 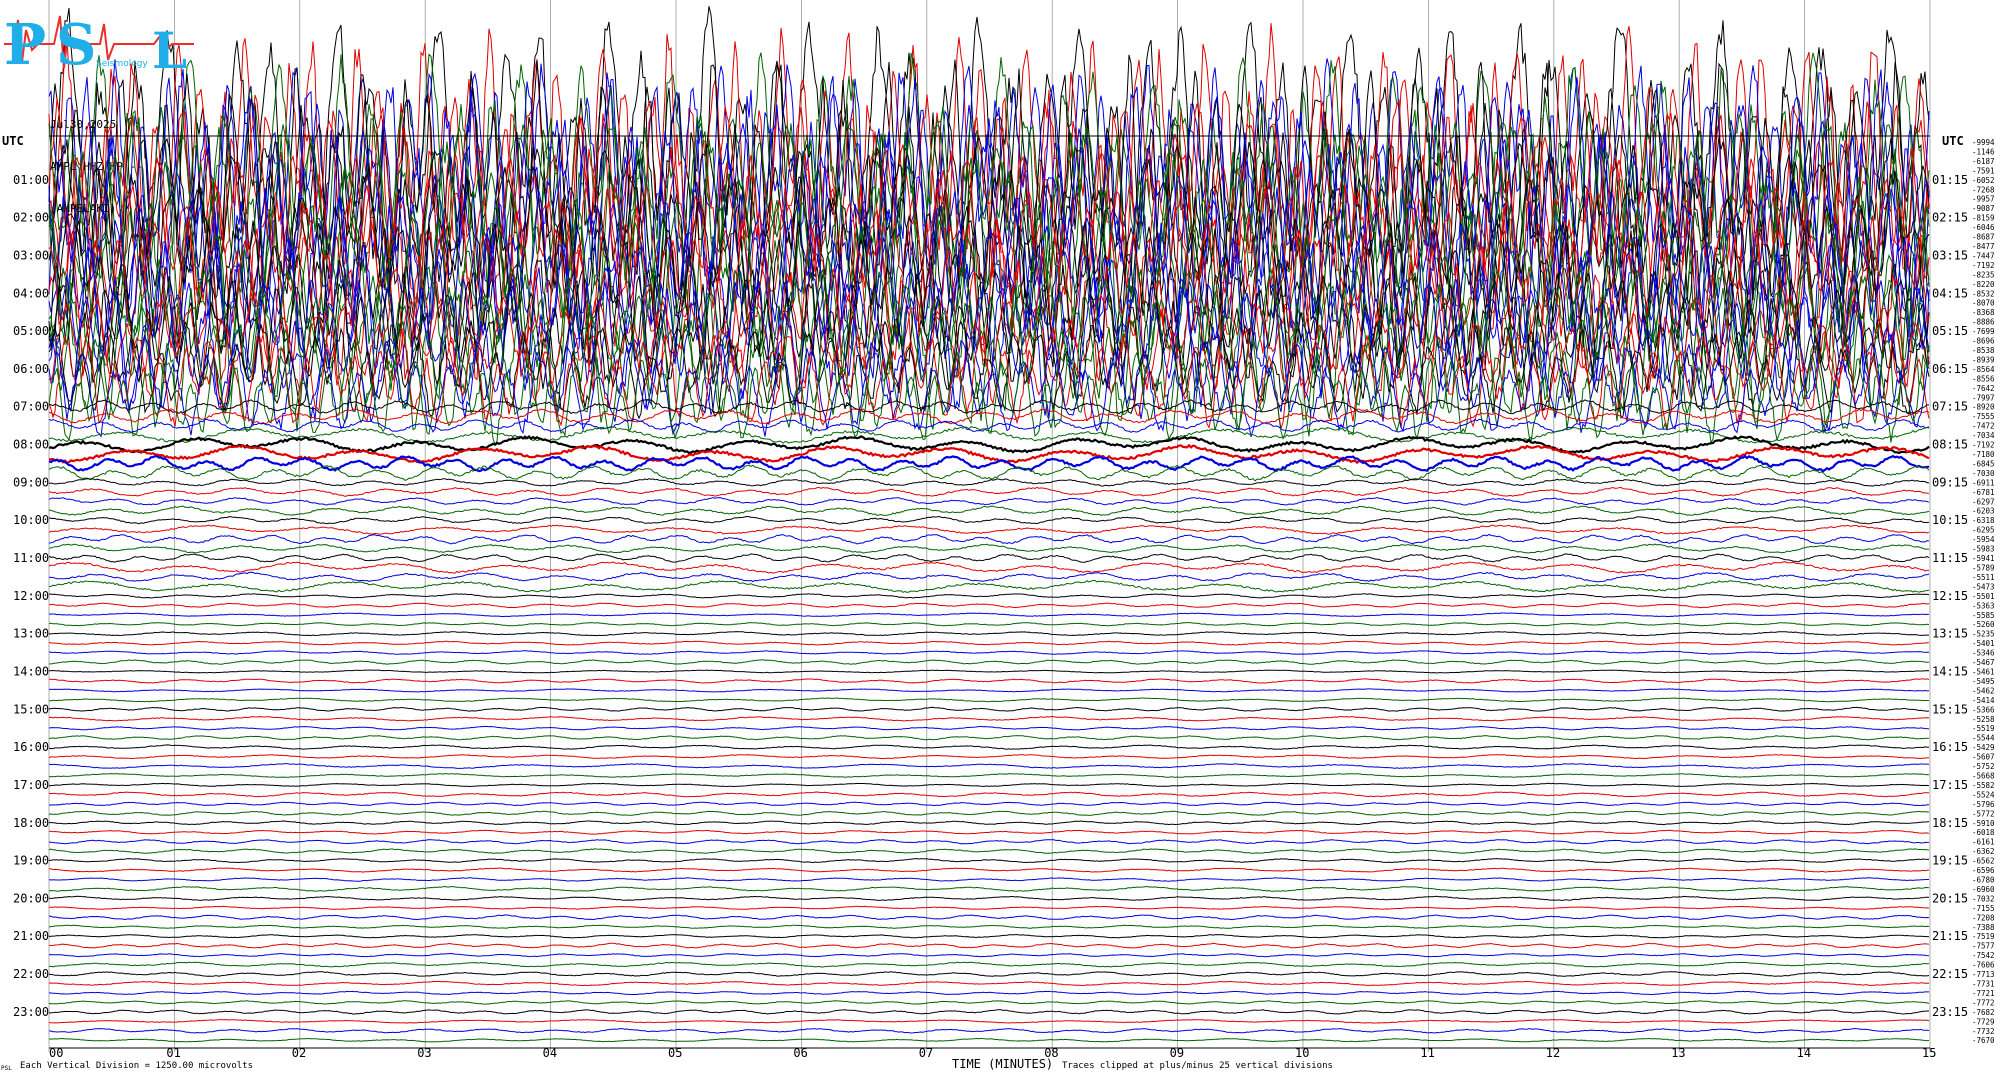 I want to click on trace-offset-label: -8939, so click(x=1983, y=359).